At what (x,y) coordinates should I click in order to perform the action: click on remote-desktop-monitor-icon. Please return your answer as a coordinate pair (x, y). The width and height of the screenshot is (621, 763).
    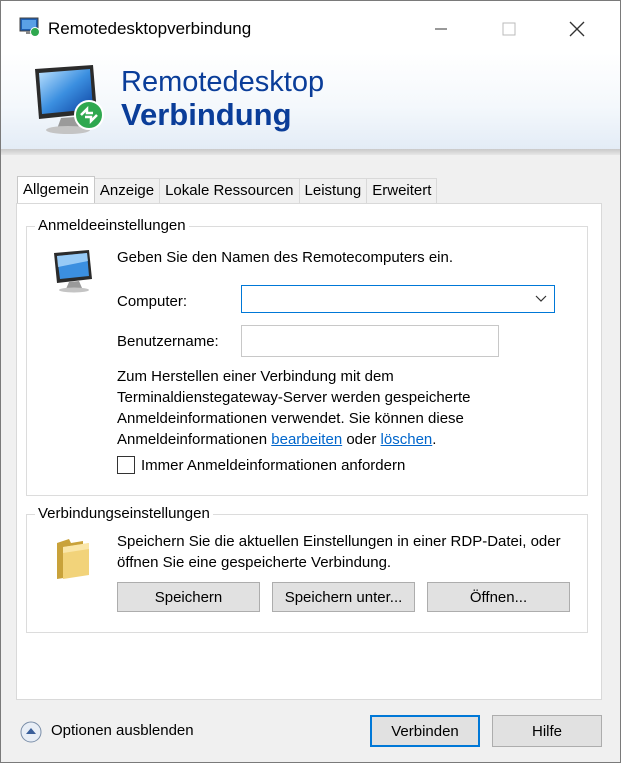
    Looking at the image, I should click on (69, 99).